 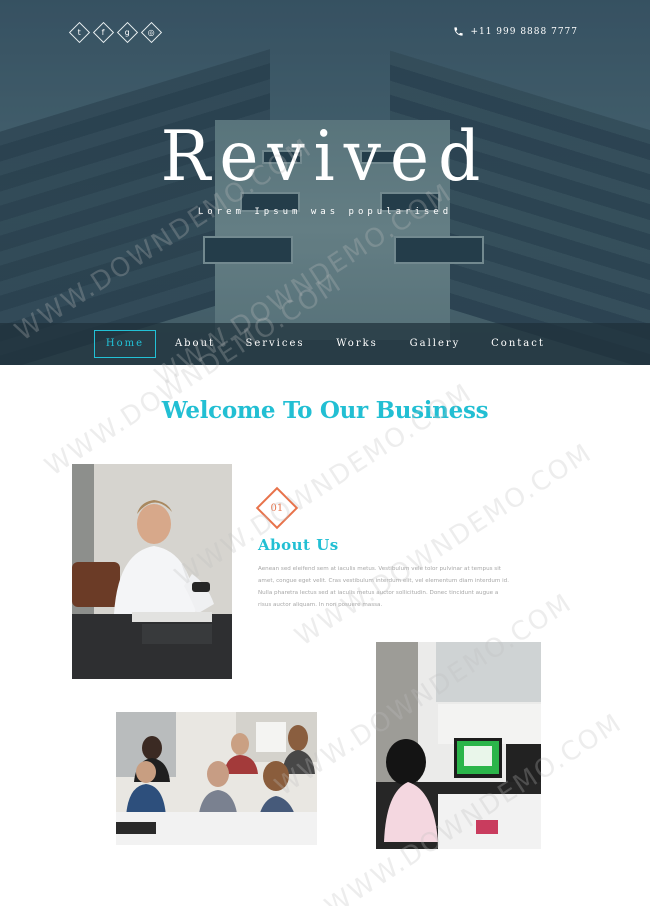 I want to click on facebook-icon: f, so click(x=103, y=32).